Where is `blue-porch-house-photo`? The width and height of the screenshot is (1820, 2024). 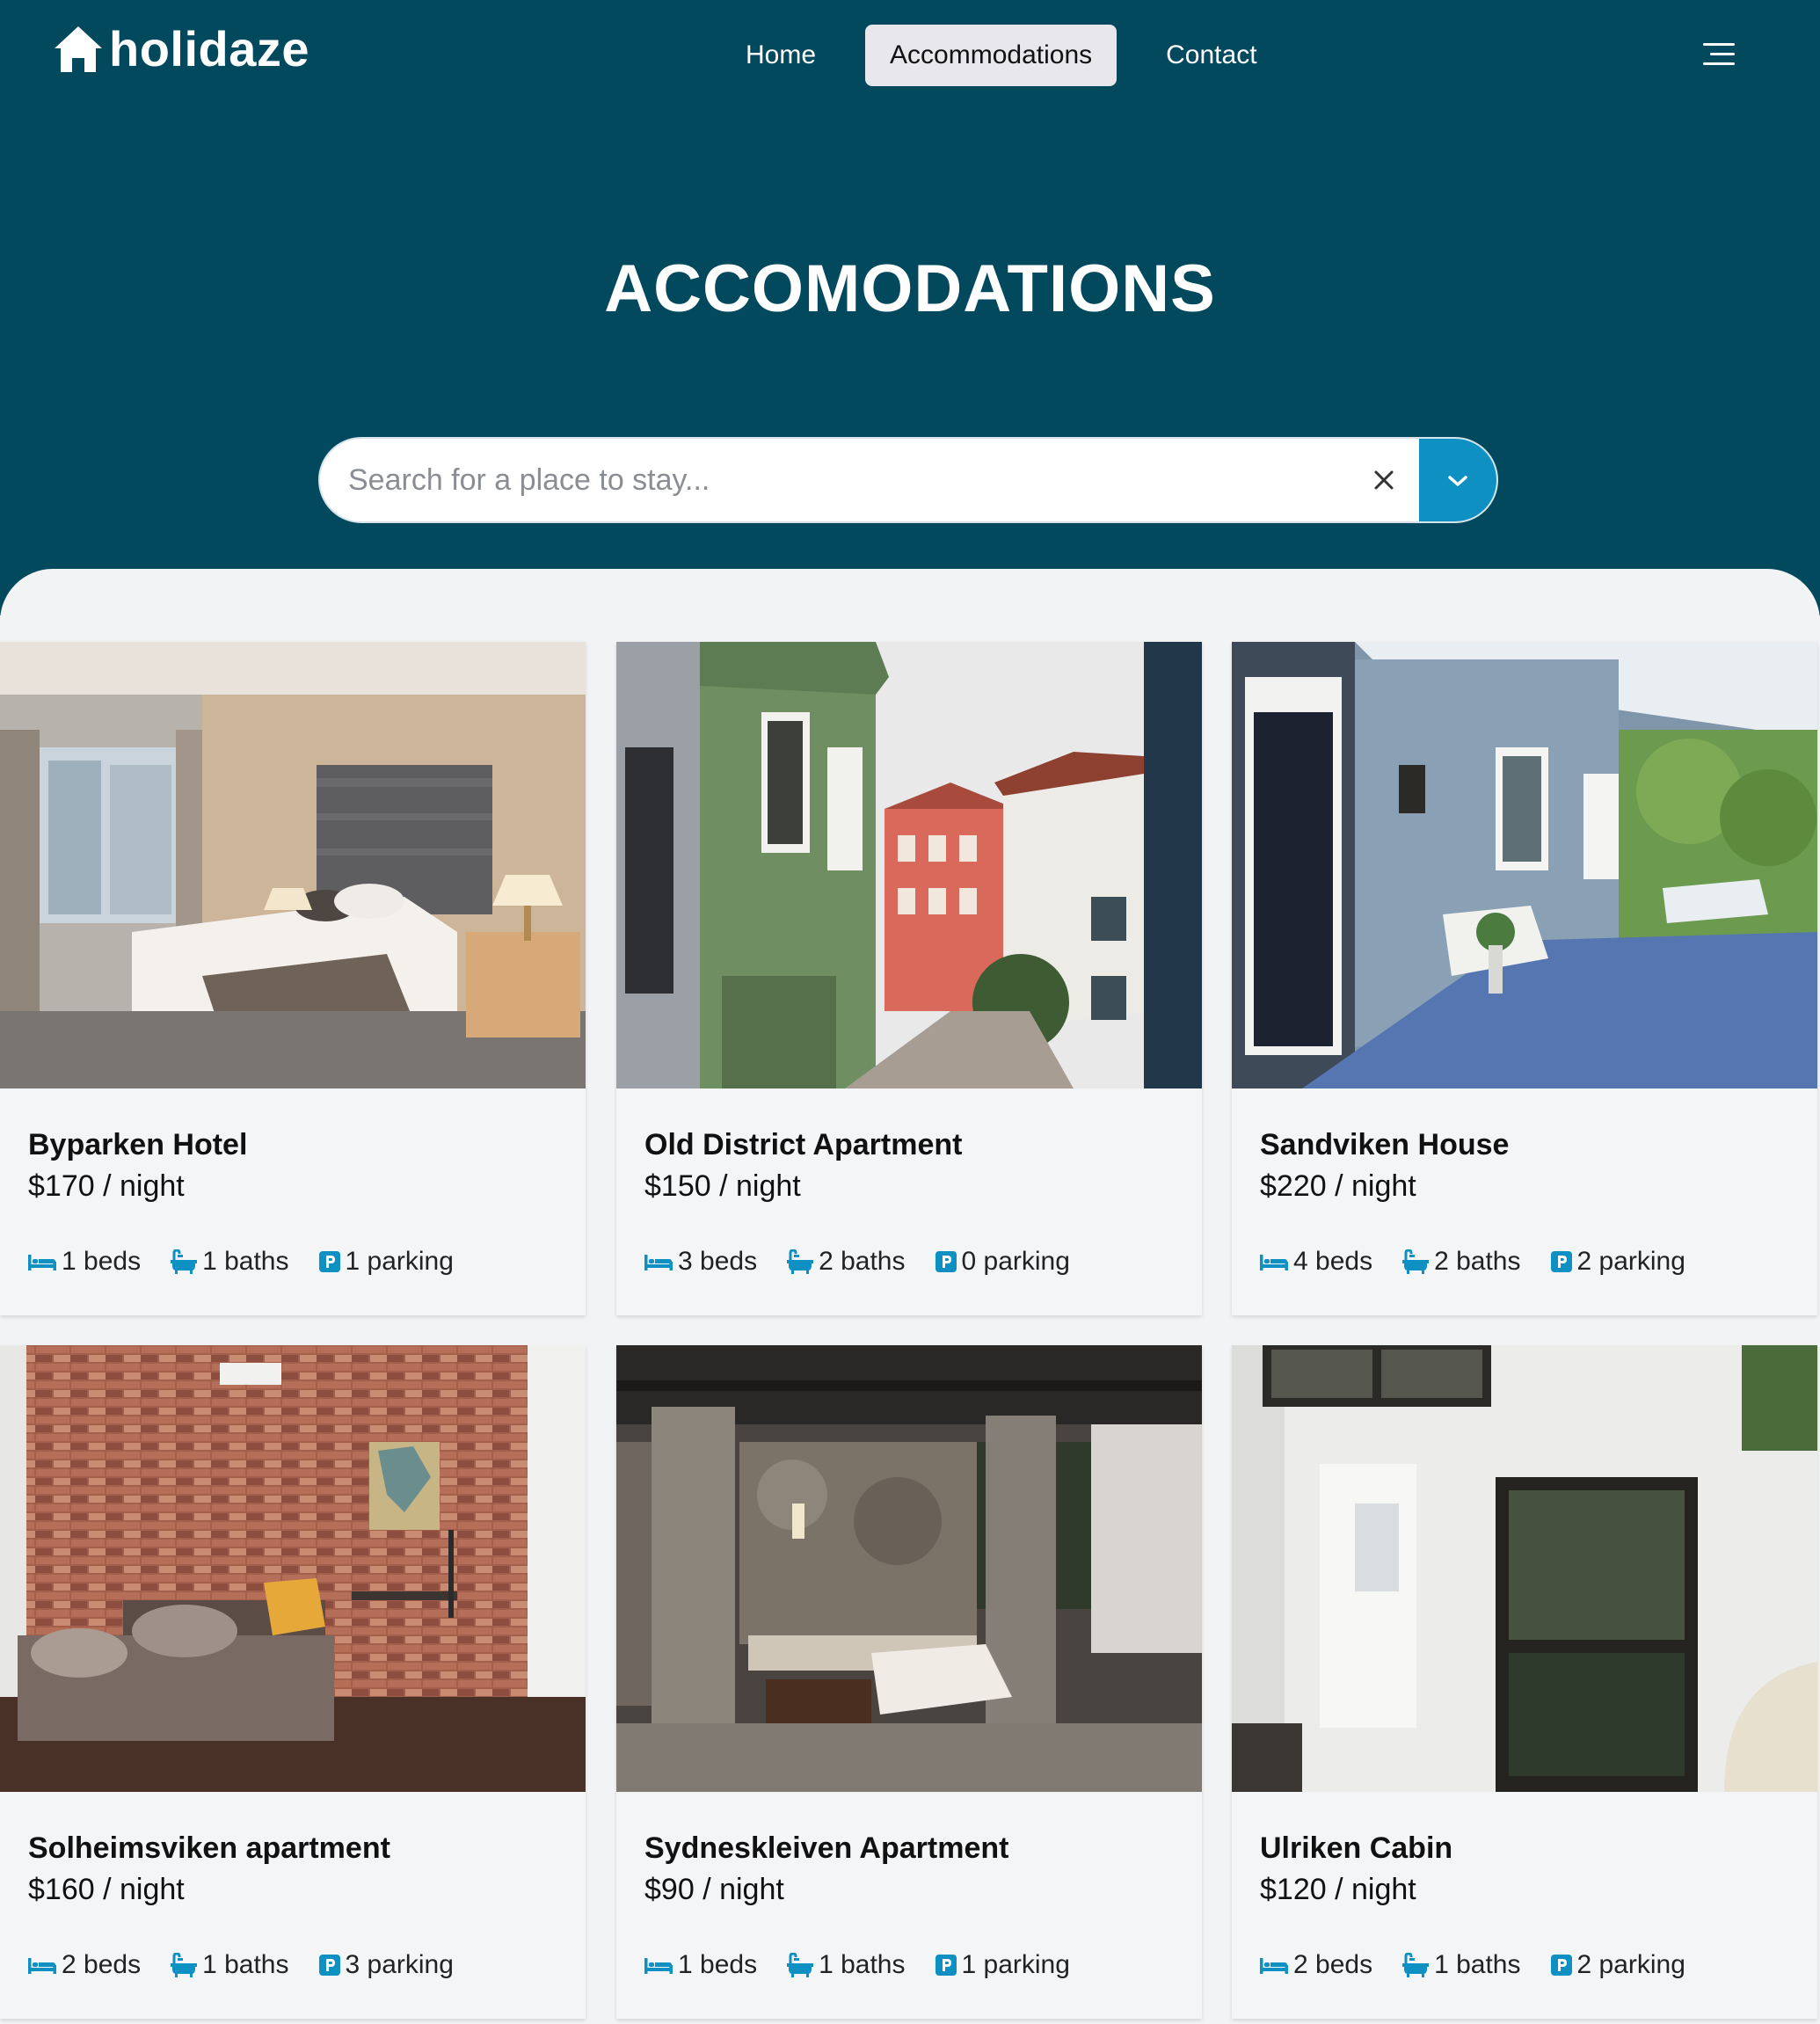 blue-porch-house-photo is located at coordinates (1524, 865).